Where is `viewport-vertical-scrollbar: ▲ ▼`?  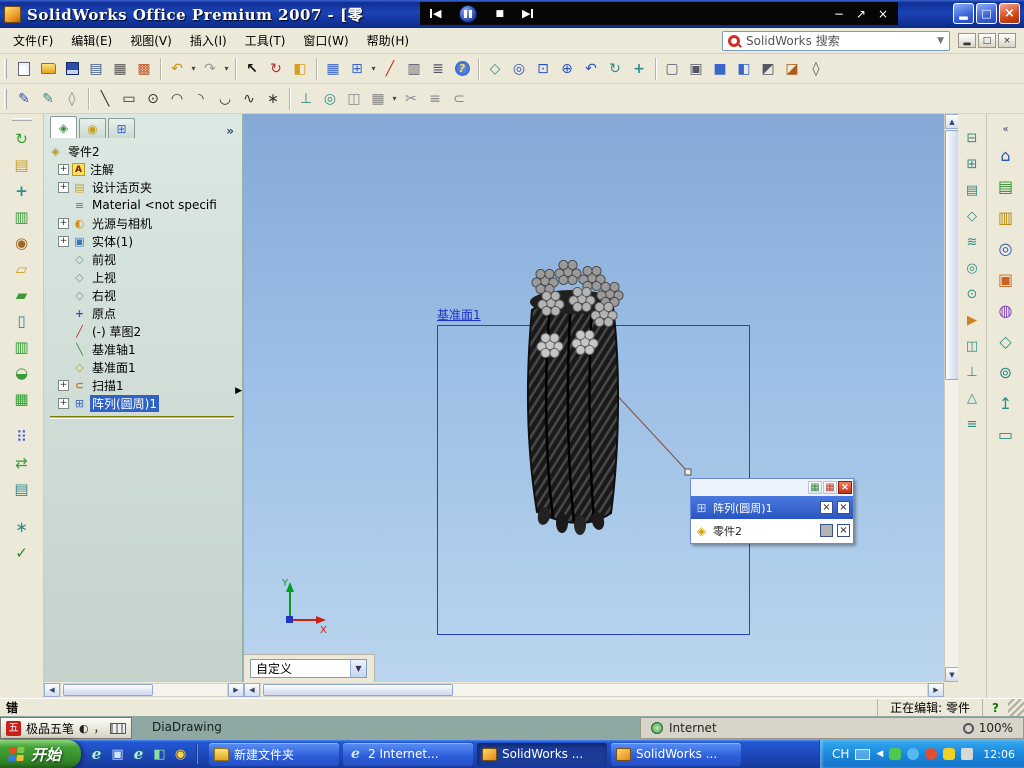 viewport-vertical-scrollbar: ▲ ▼ is located at coordinates (951, 398).